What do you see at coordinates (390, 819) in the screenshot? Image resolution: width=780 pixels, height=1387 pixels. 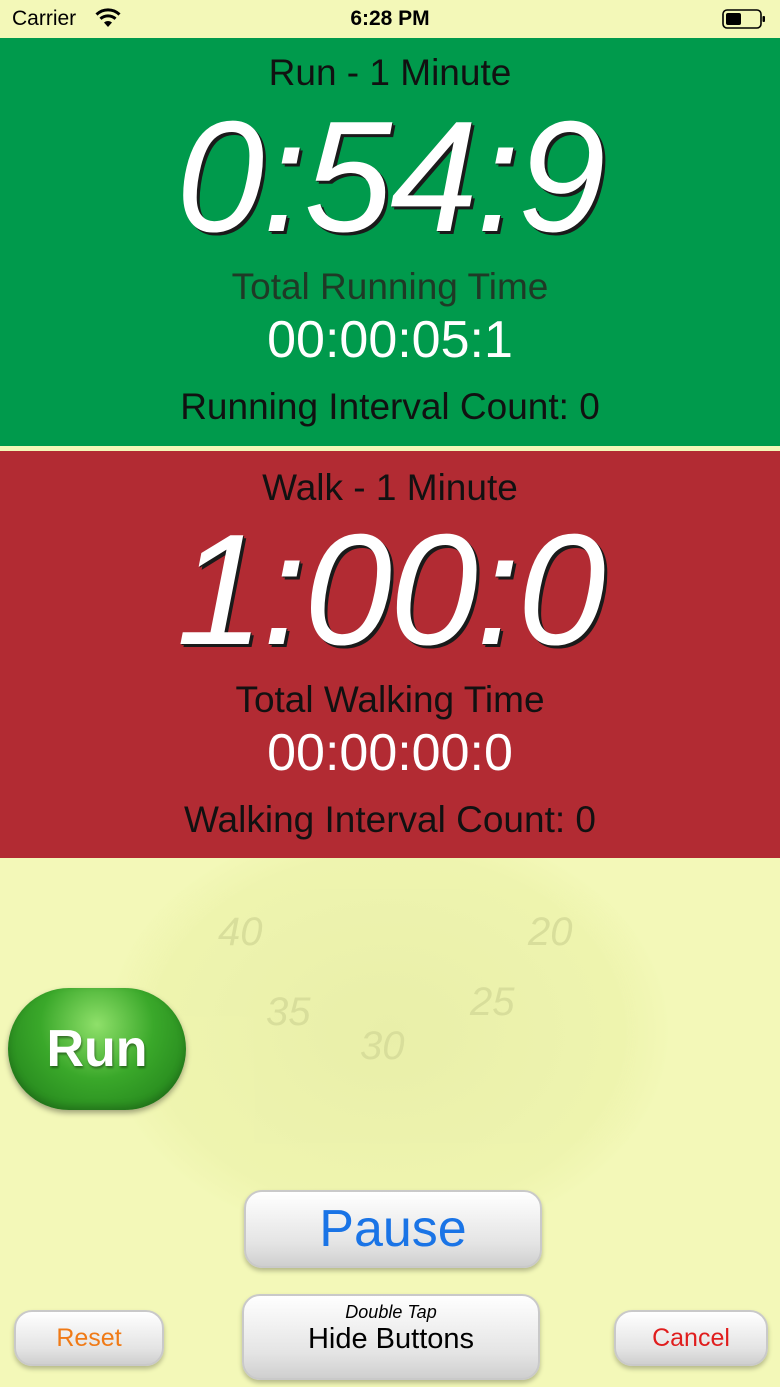 I see `walking-interval-count: Walking Interval Count: 0` at bounding box center [390, 819].